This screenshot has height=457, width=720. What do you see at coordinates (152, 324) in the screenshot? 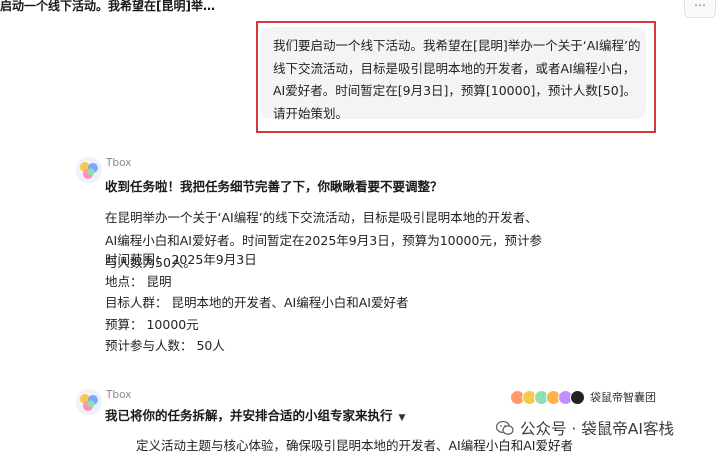
I see `detail-budget: 预算： 10000元` at bounding box center [152, 324].